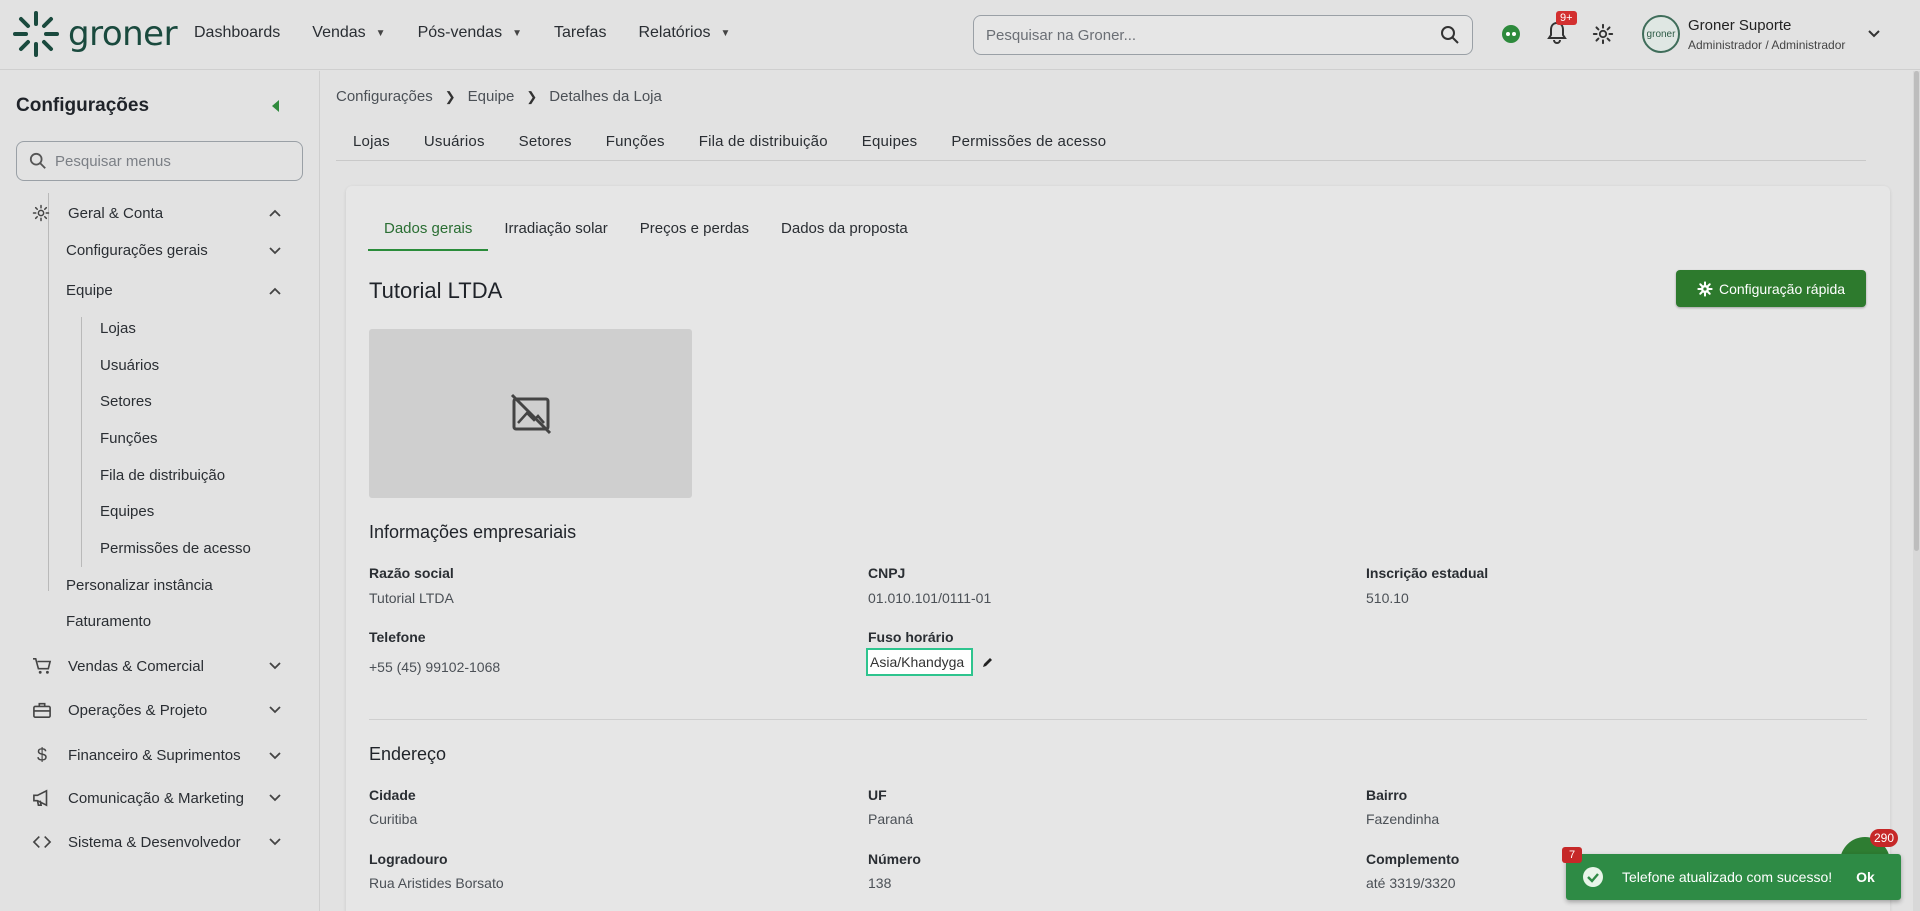 This screenshot has width=1920, height=911. Describe the element at coordinates (36, 34) in the screenshot. I see `logo-mark-icon` at that location.